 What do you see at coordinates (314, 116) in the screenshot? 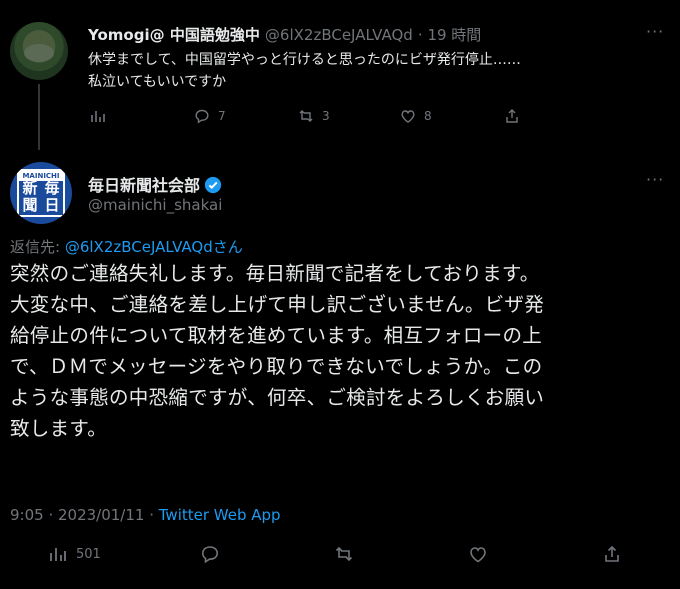
I see `retweet-button: 3` at bounding box center [314, 116].